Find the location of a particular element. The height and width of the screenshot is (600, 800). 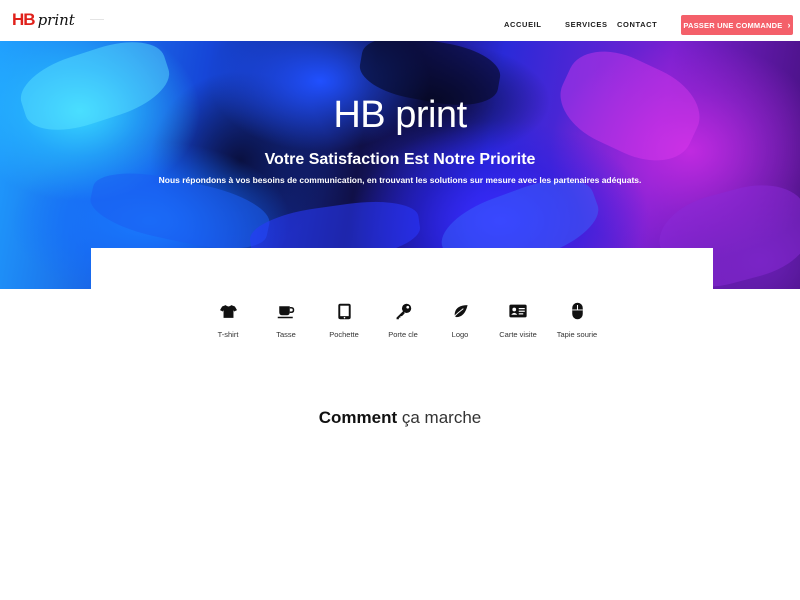

place-order-button: PASSER UNE COMMANDE › is located at coordinates (737, 25).